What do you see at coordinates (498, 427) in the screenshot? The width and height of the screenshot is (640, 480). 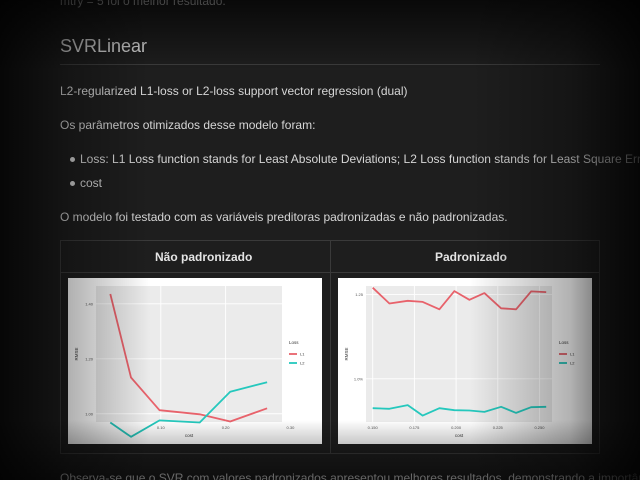 I see `x-tick-label: 0.225` at bounding box center [498, 427].